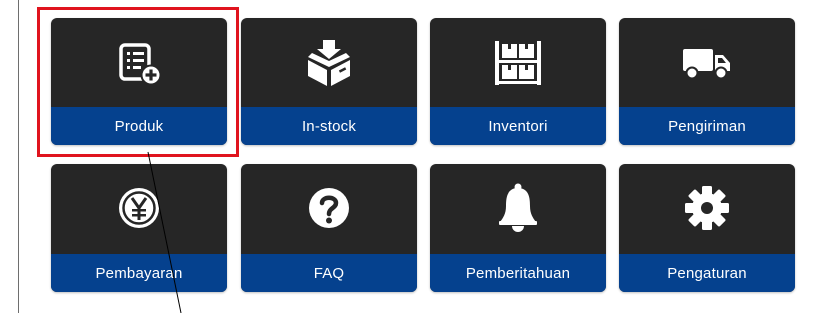 This screenshot has width=830, height=313. Describe the element at coordinates (329, 62) in the screenshot. I see `box-in-icon` at that location.